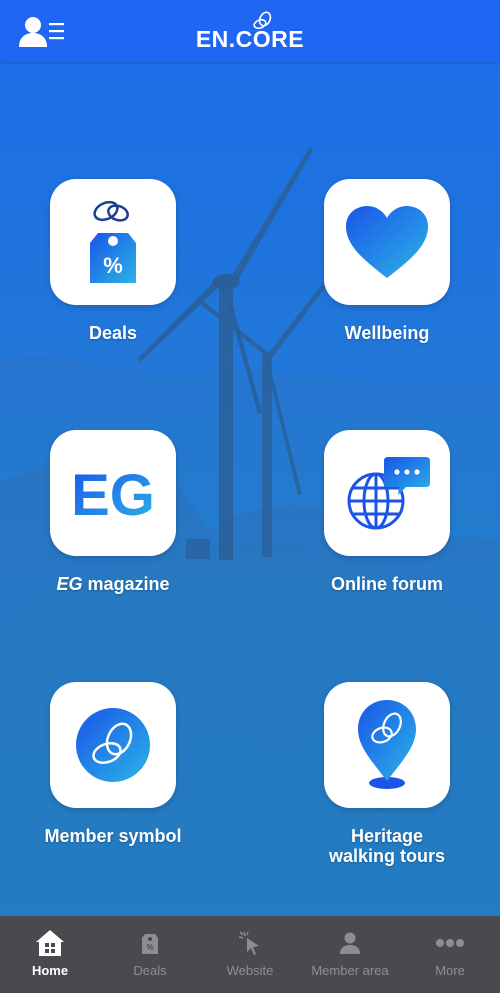  I want to click on tab-deals-label: Deals, so click(150, 970).